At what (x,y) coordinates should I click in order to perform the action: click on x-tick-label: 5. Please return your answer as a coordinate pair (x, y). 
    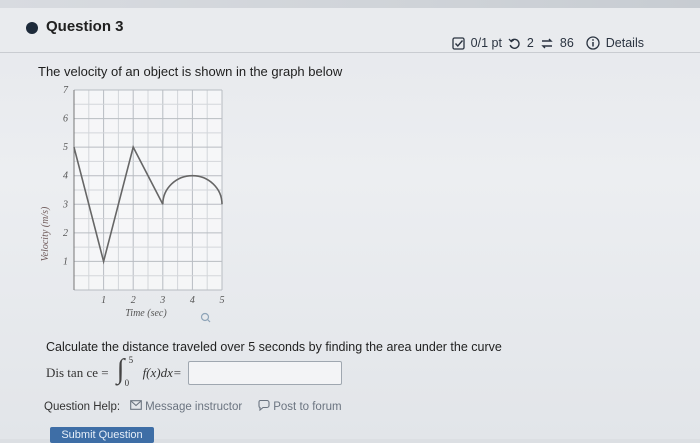
    Looking at the image, I should click on (222, 300).